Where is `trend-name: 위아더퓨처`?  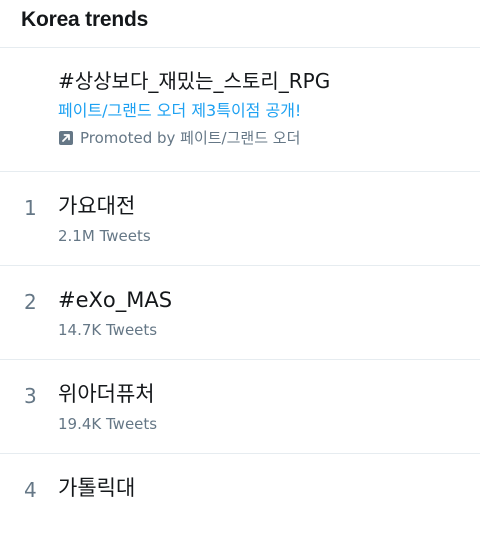 trend-name: 위아더퓨처 is located at coordinates (269, 394).